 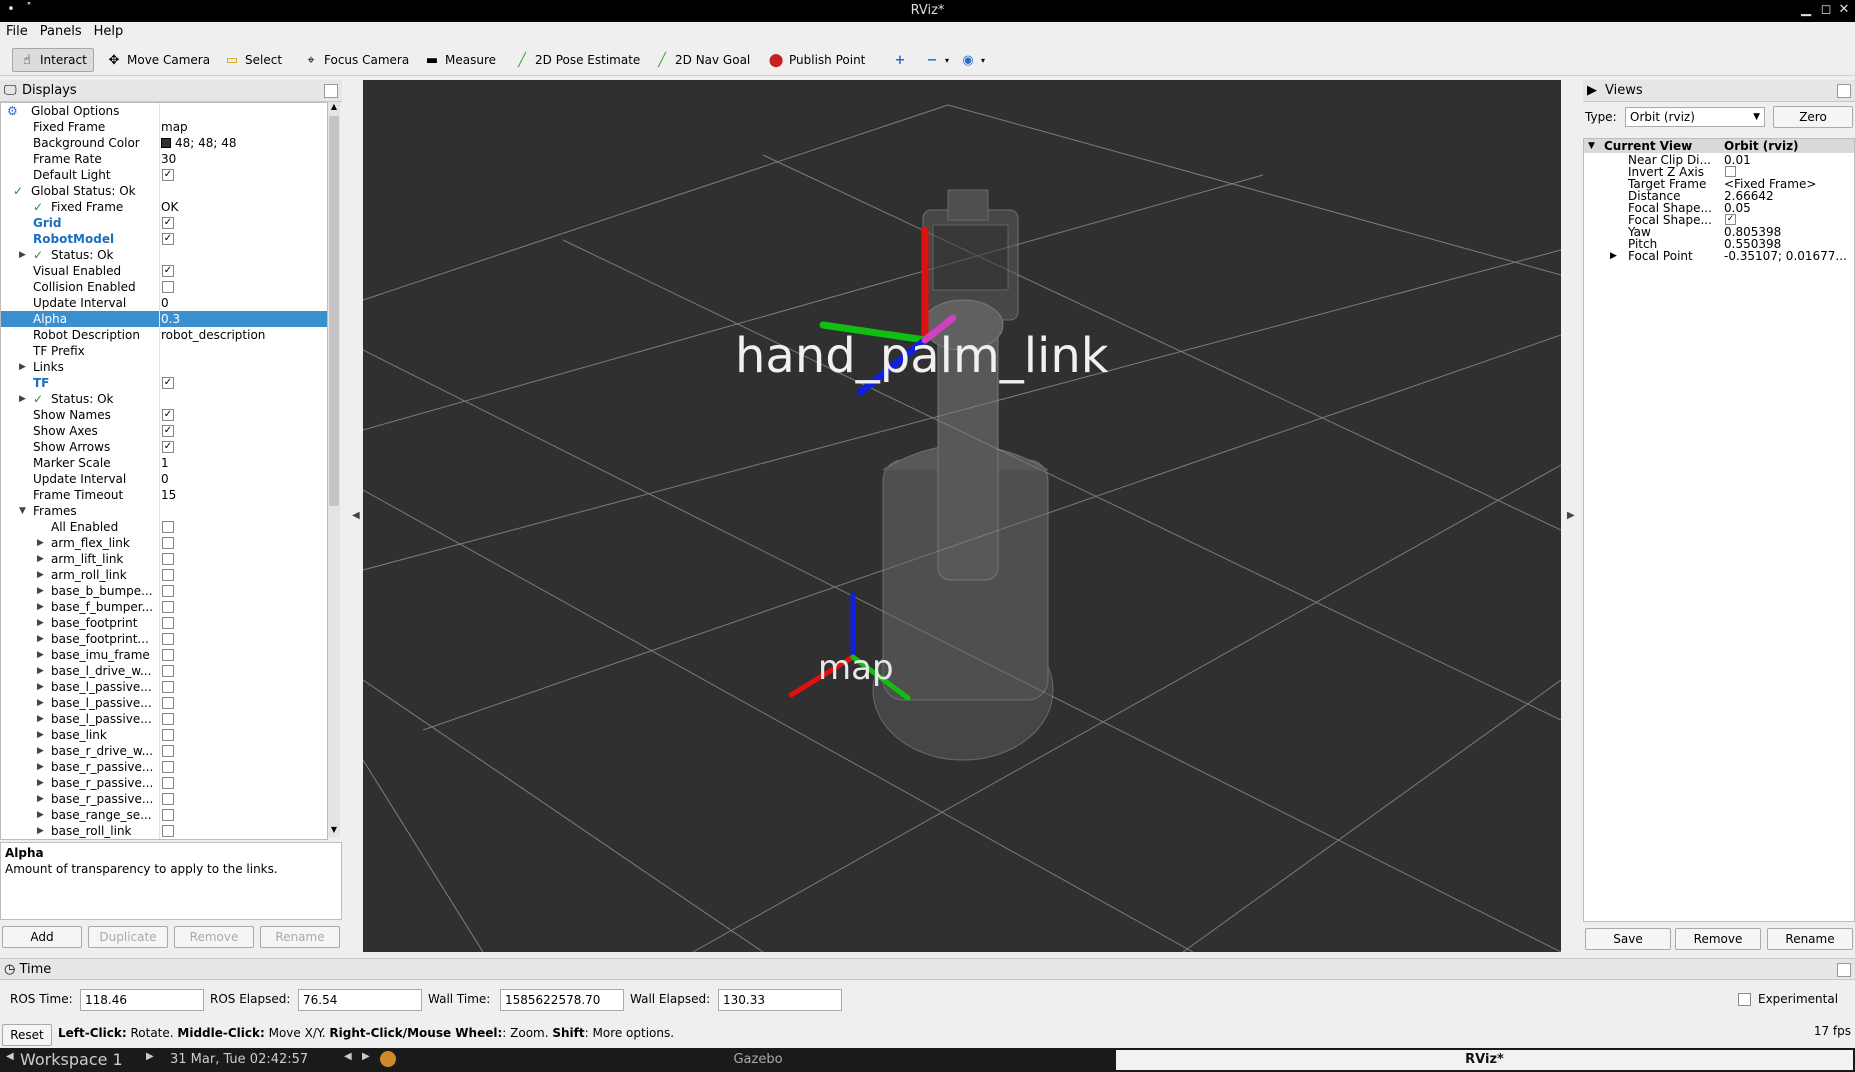 I want to click on workspace-label: Workspace 1, so click(x=71, y=1059).